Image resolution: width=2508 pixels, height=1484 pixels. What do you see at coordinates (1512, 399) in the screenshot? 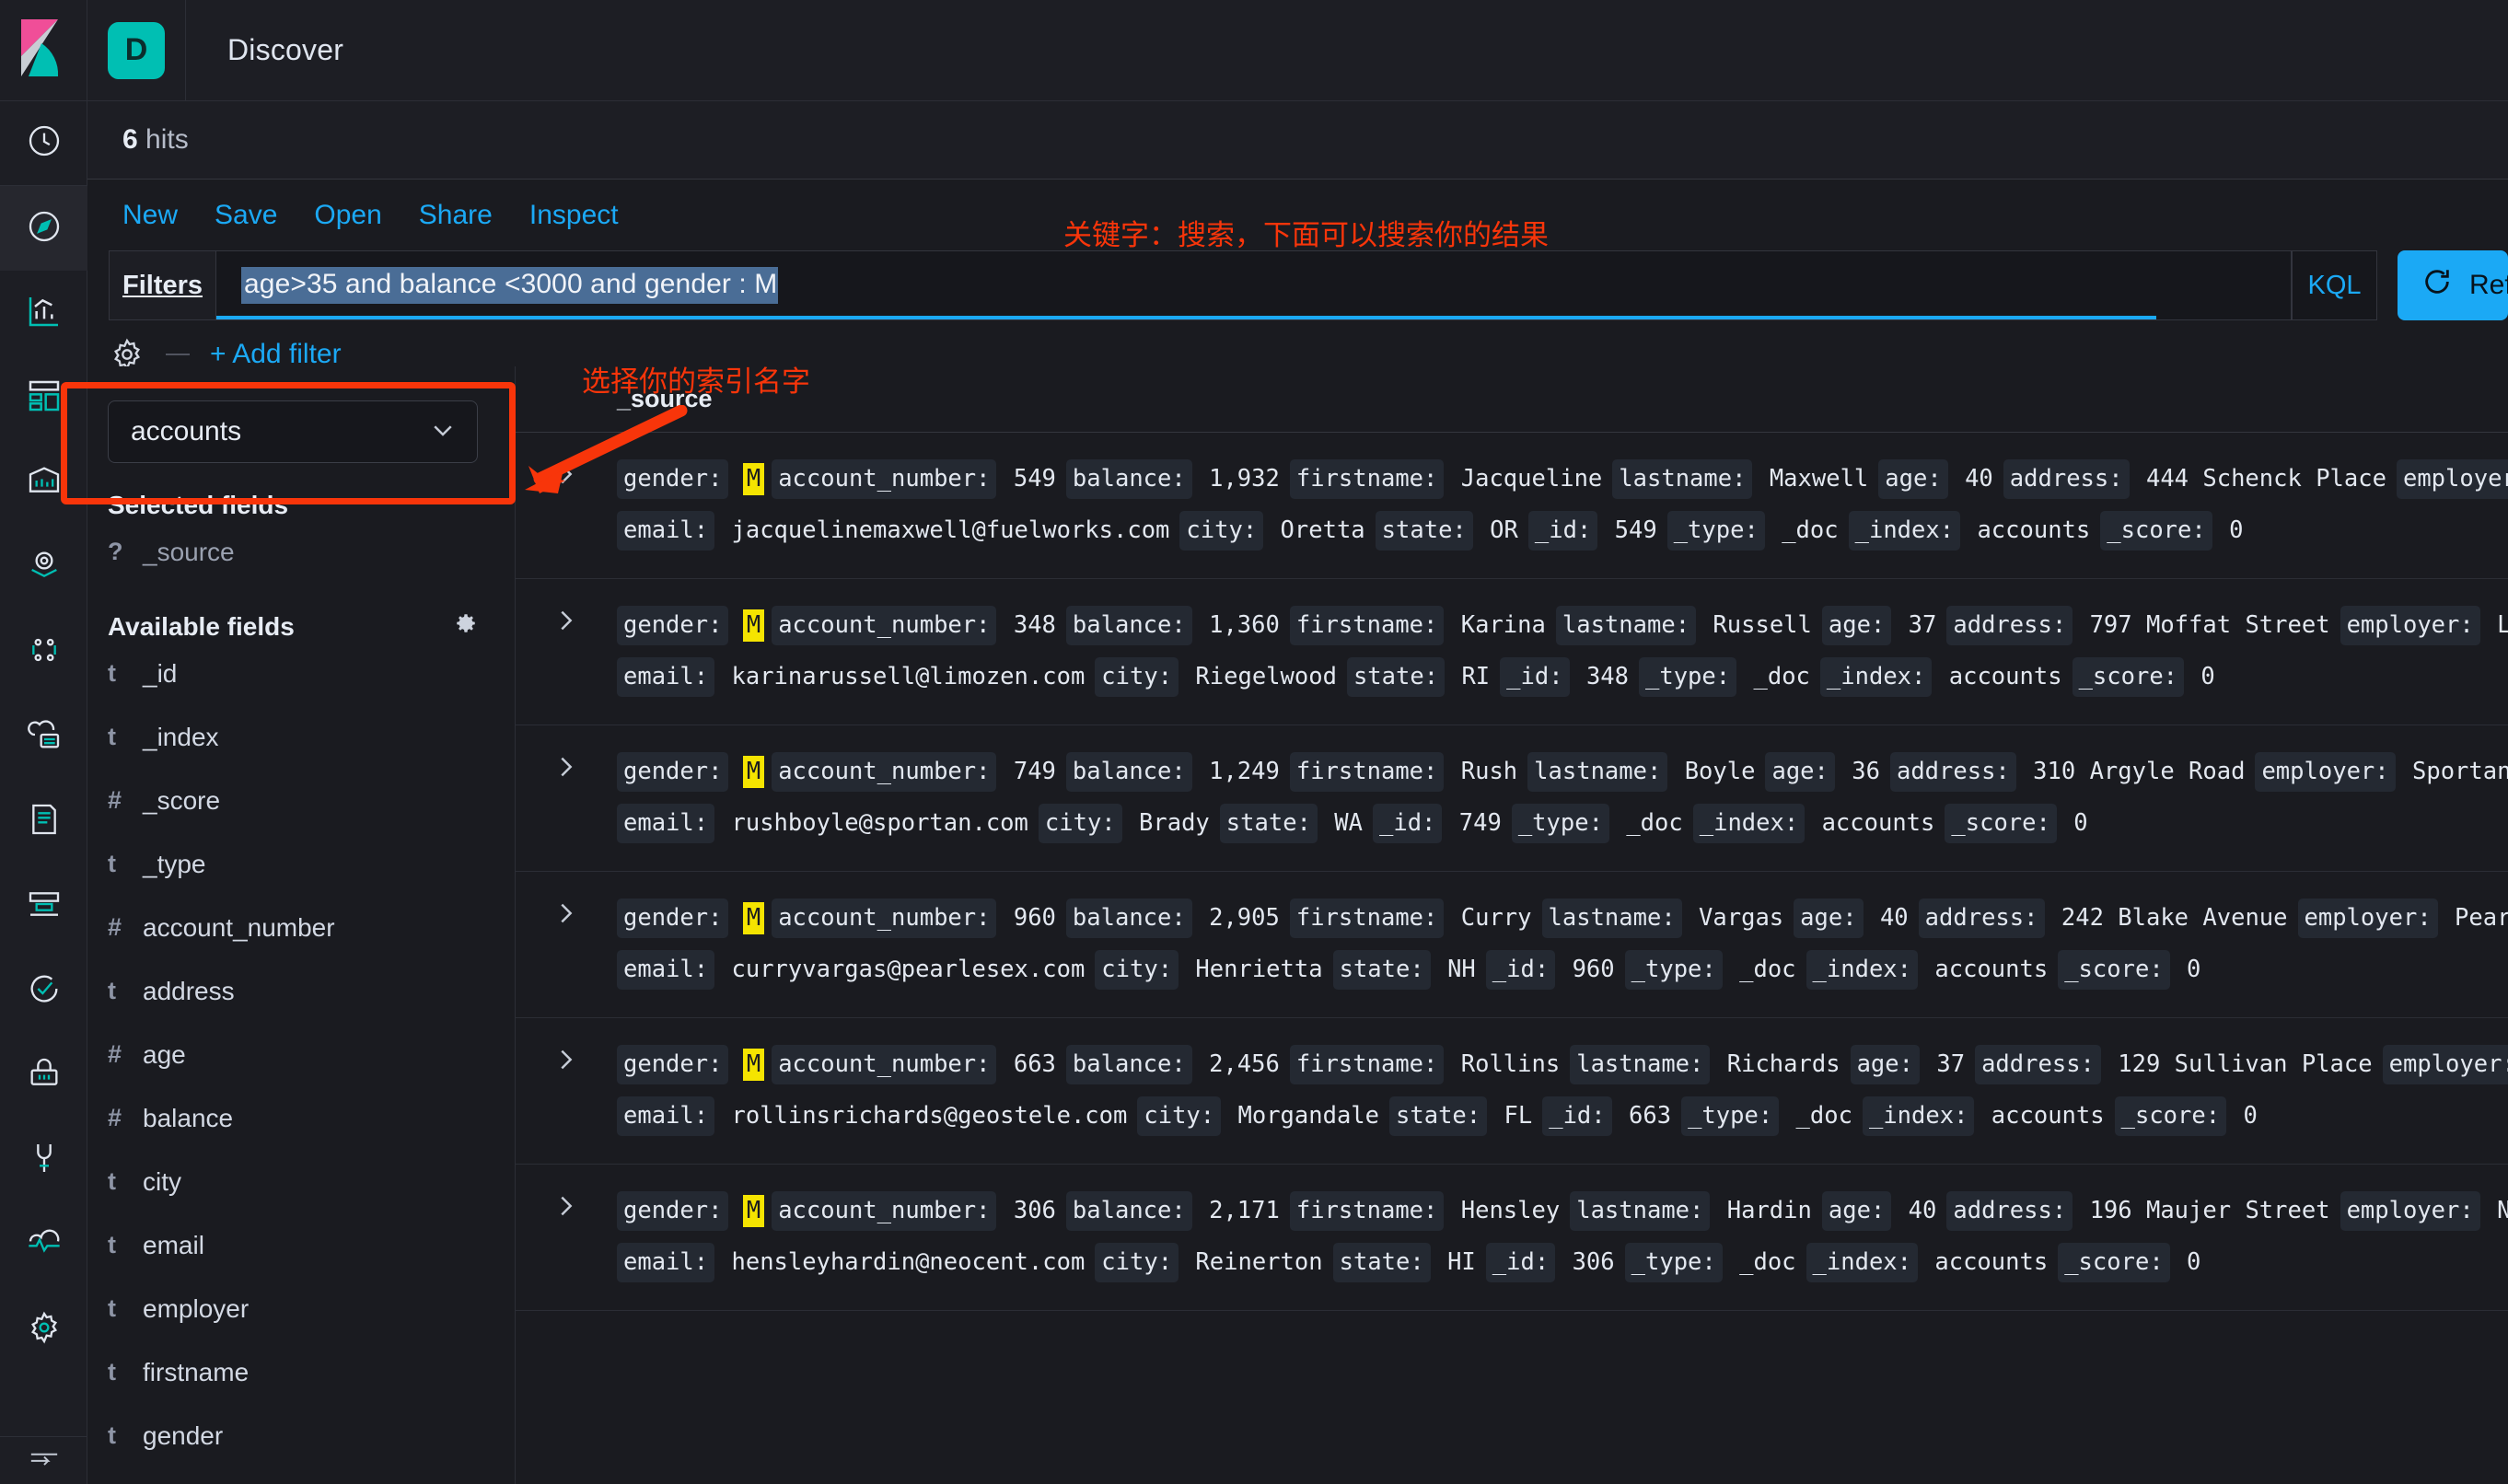
I see `documents-table-header: _source` at bounding box center [1512, 399].